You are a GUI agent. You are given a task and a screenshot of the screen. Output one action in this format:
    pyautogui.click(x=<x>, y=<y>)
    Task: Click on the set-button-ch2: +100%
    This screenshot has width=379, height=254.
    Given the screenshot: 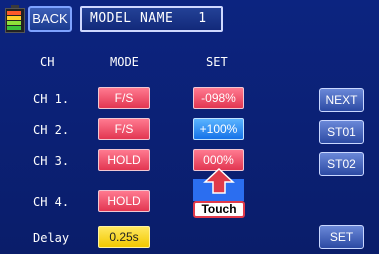 What is the action you would take?
    pyautogui.click(x=218, y=129)
    